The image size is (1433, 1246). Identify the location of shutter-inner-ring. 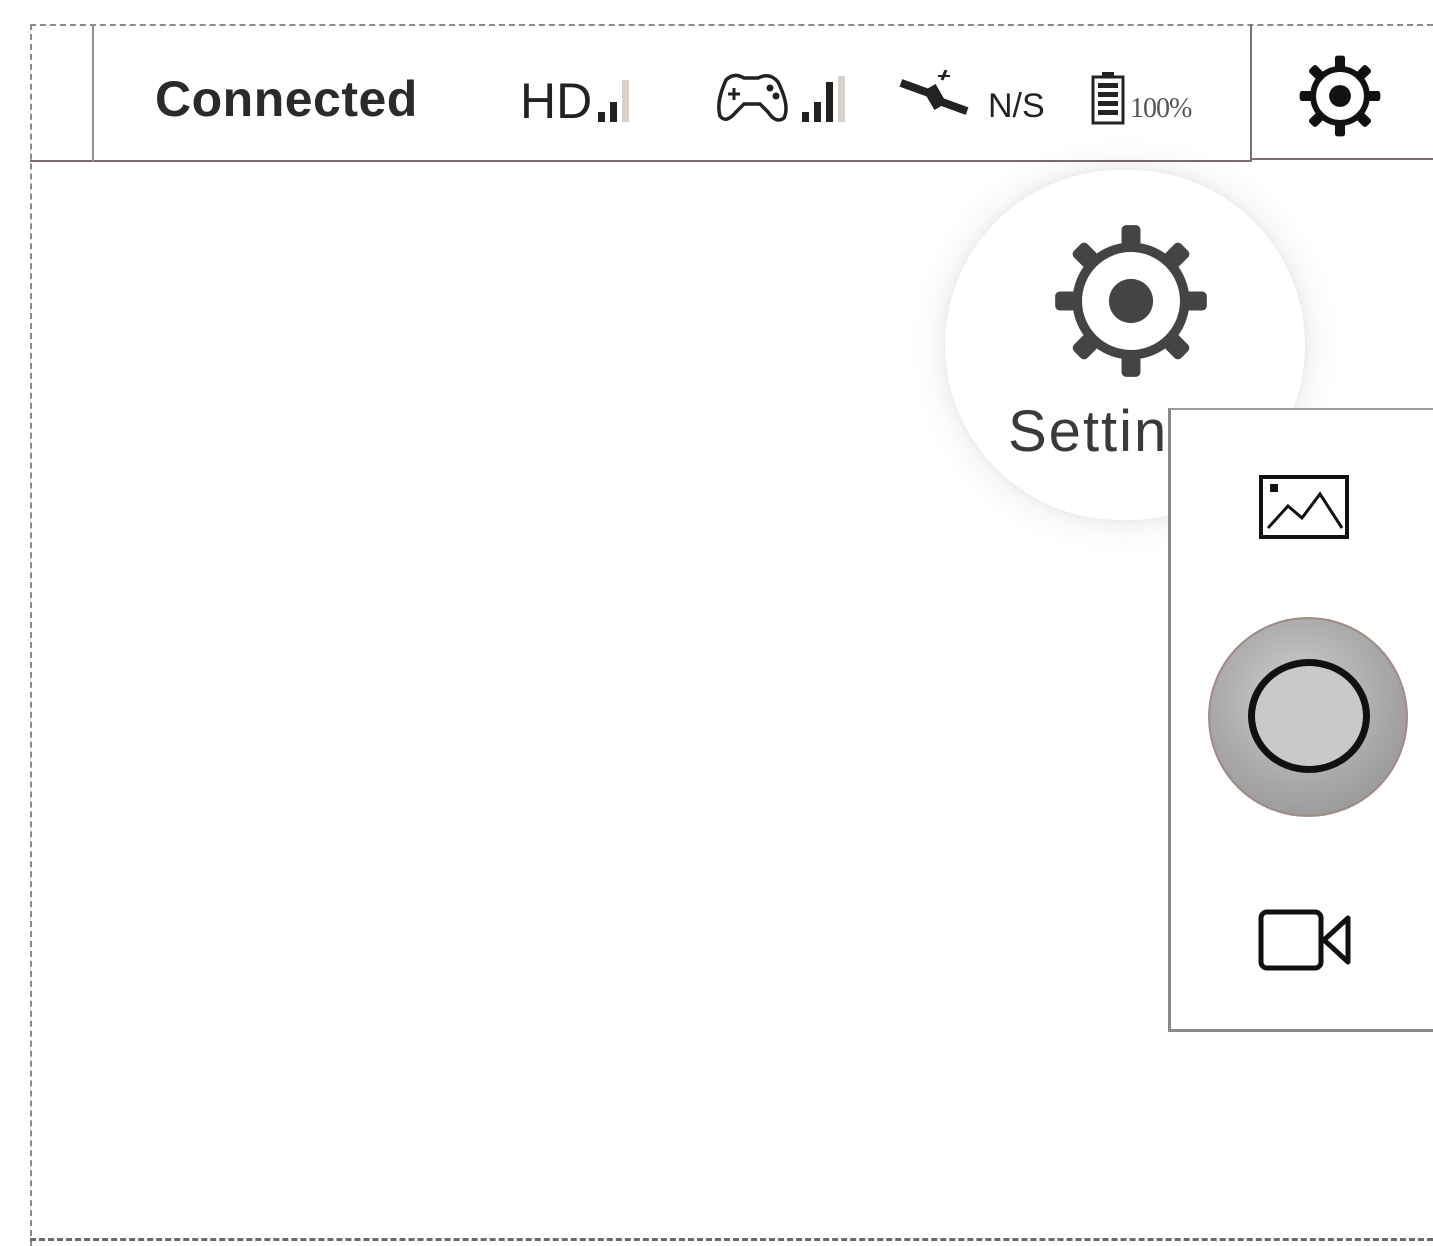
(1309, 716).